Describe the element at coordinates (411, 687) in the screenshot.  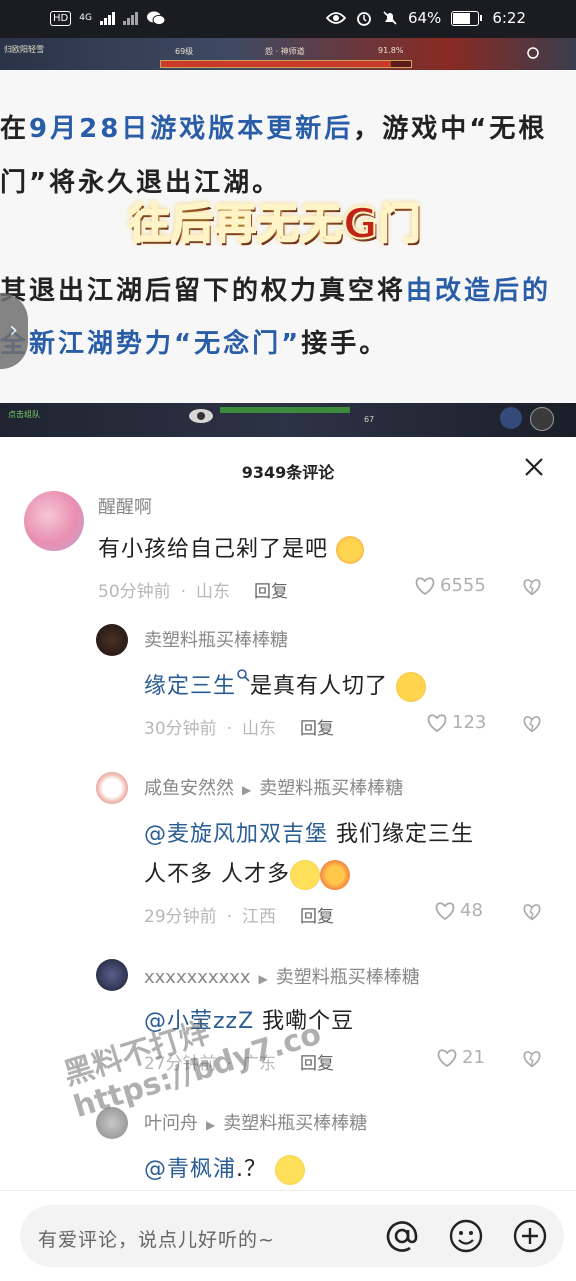
I see `crying-emoji-icon` at that location.